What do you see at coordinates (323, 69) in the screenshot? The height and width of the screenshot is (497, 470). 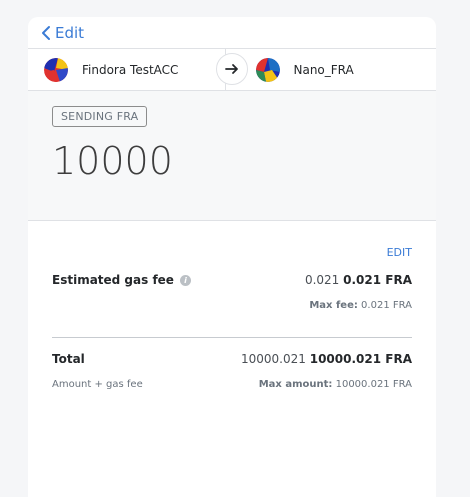 I see `recipient-name: Nano_FRA` at bounding box center [323, 69].